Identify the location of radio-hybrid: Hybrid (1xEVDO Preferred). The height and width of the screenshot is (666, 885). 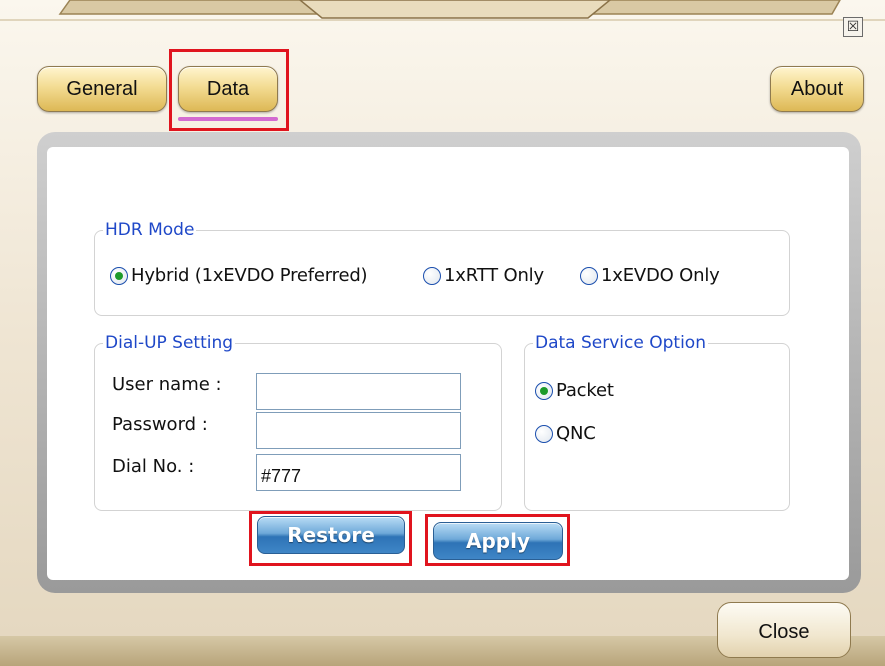
(239, 275).